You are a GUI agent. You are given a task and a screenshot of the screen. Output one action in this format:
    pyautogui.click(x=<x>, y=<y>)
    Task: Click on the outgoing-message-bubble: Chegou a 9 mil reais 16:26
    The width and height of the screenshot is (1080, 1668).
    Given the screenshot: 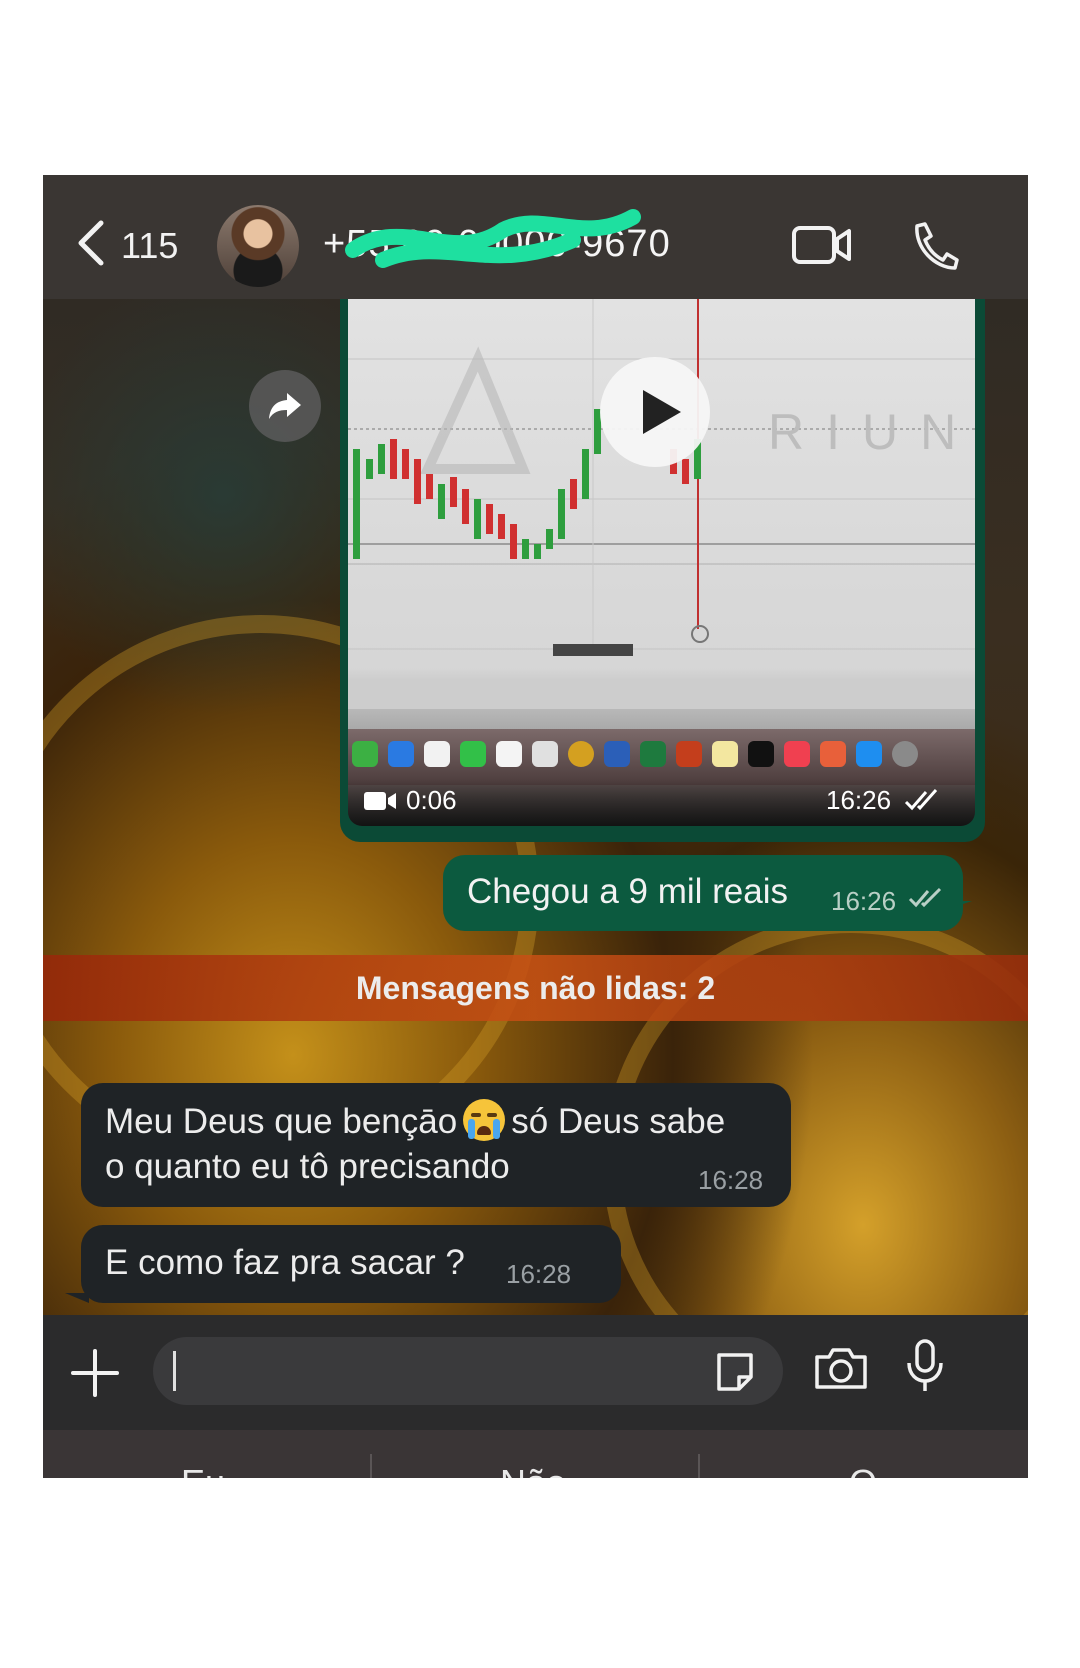 What is the action you would take?
    pyautogui.click(x=703, y=893)
    